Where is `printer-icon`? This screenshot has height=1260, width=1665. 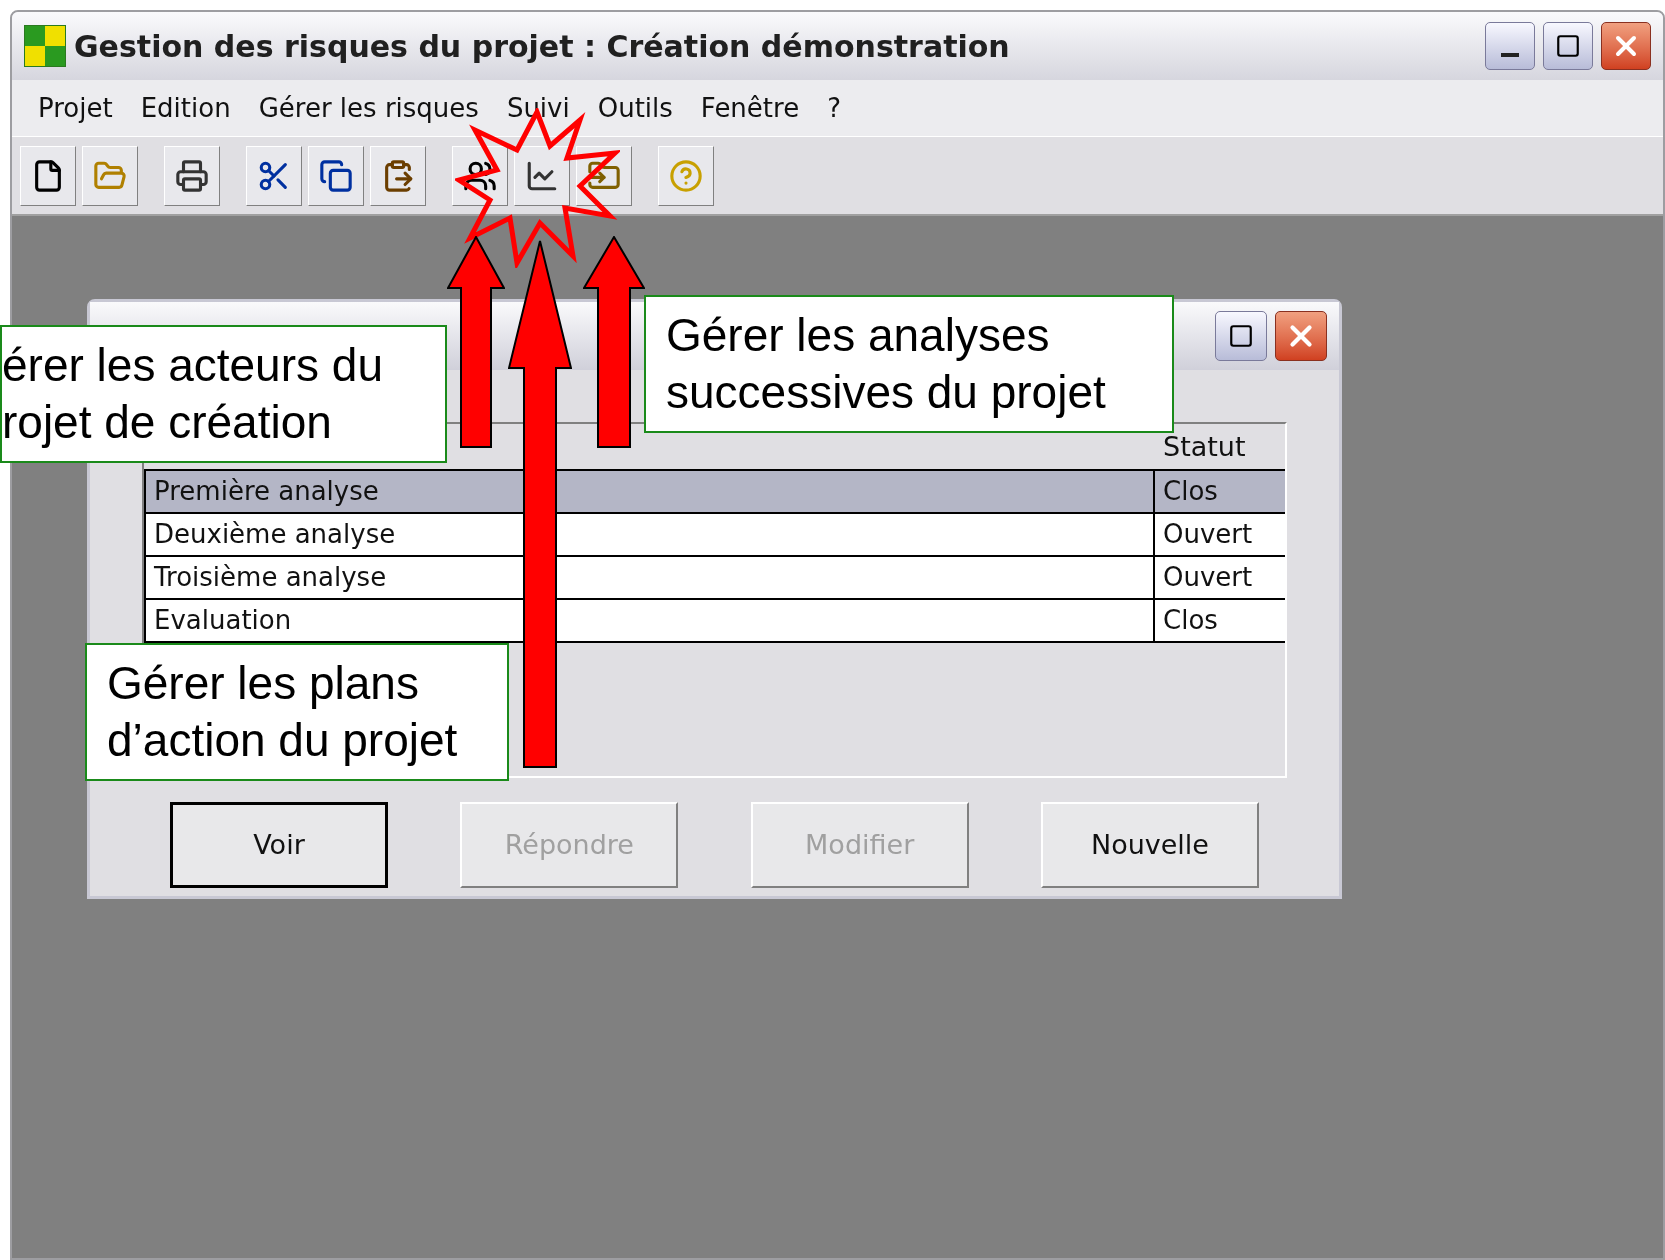
printer-icon is located at coordinates (192, 175).